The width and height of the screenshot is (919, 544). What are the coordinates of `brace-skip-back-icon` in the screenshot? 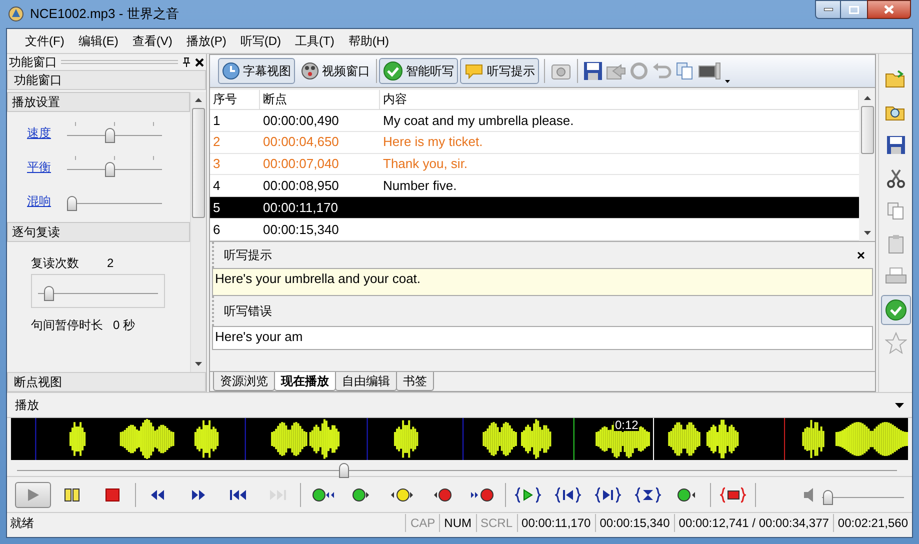 It's located at (568, 495).